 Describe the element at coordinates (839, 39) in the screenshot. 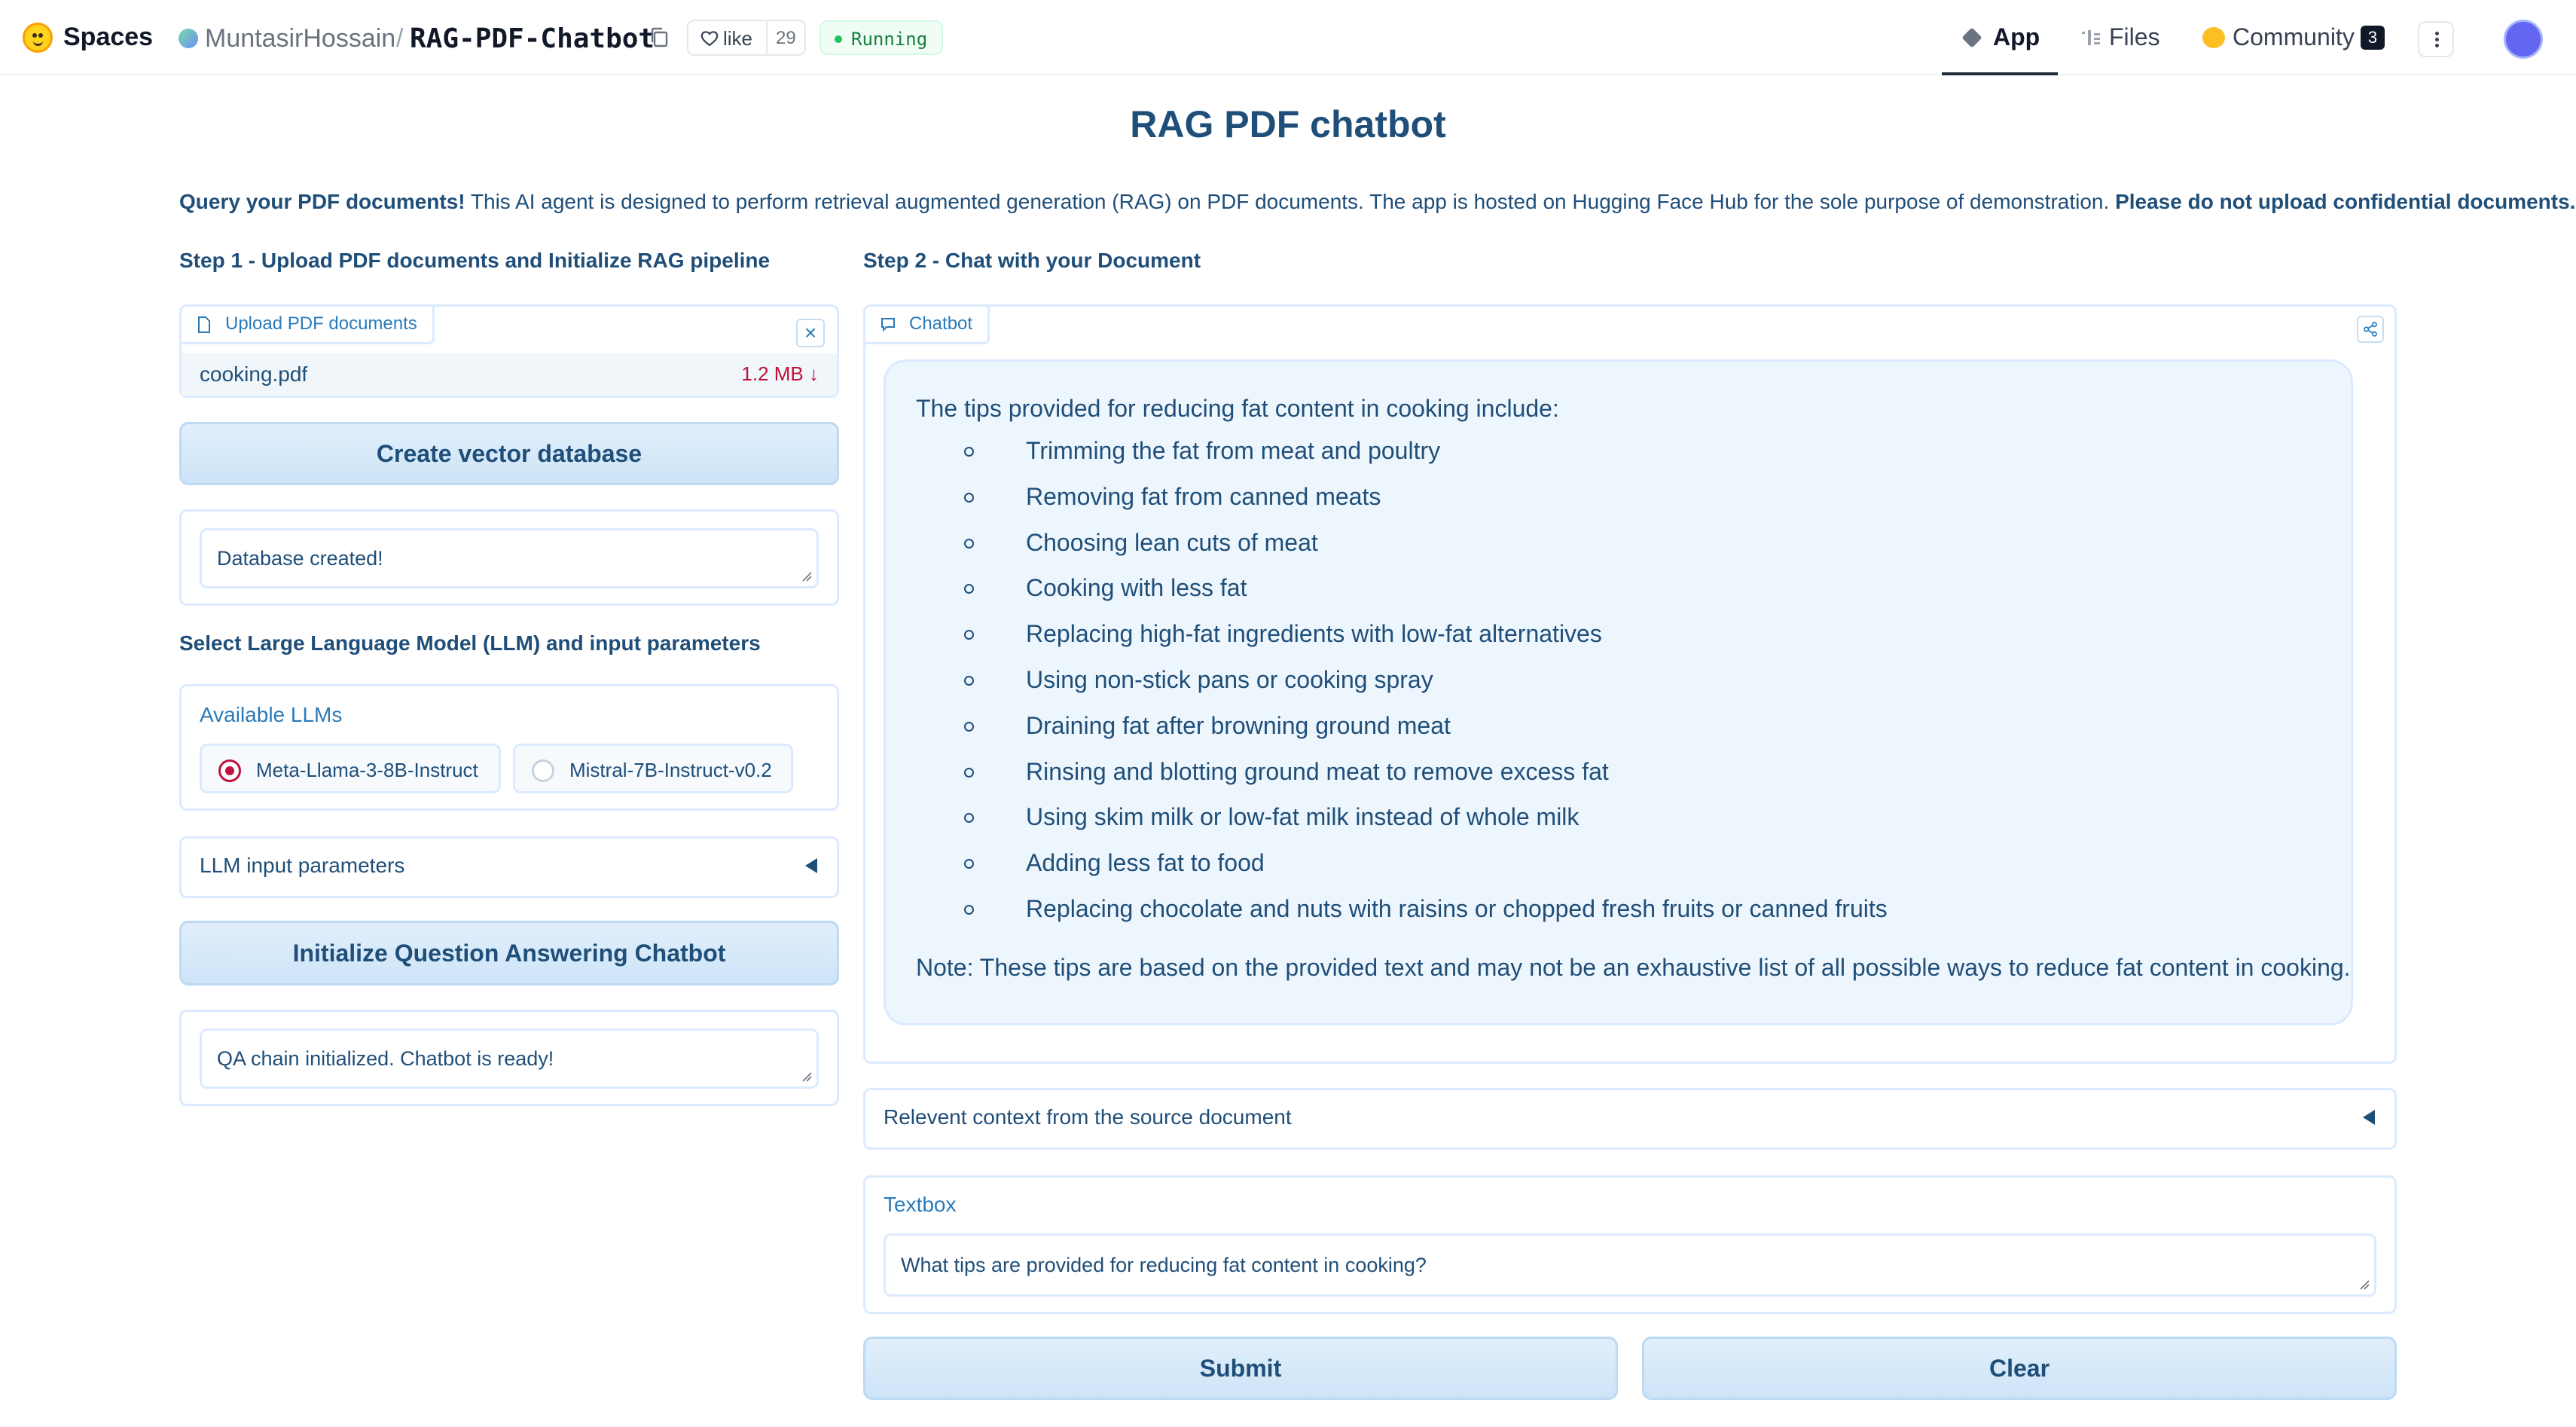

I see `status-dot-icon` at that location.